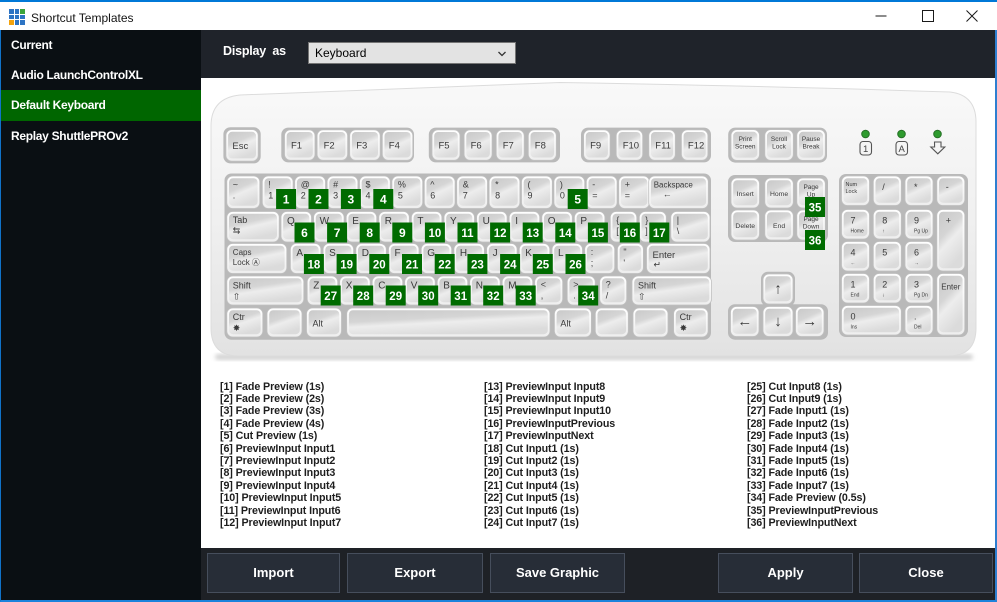 This screenshot has height=602, width=997. What do you see at coordinates (552, 221) in the screenshot?
I see `svg-text: O` at bounding box center [552, 221].